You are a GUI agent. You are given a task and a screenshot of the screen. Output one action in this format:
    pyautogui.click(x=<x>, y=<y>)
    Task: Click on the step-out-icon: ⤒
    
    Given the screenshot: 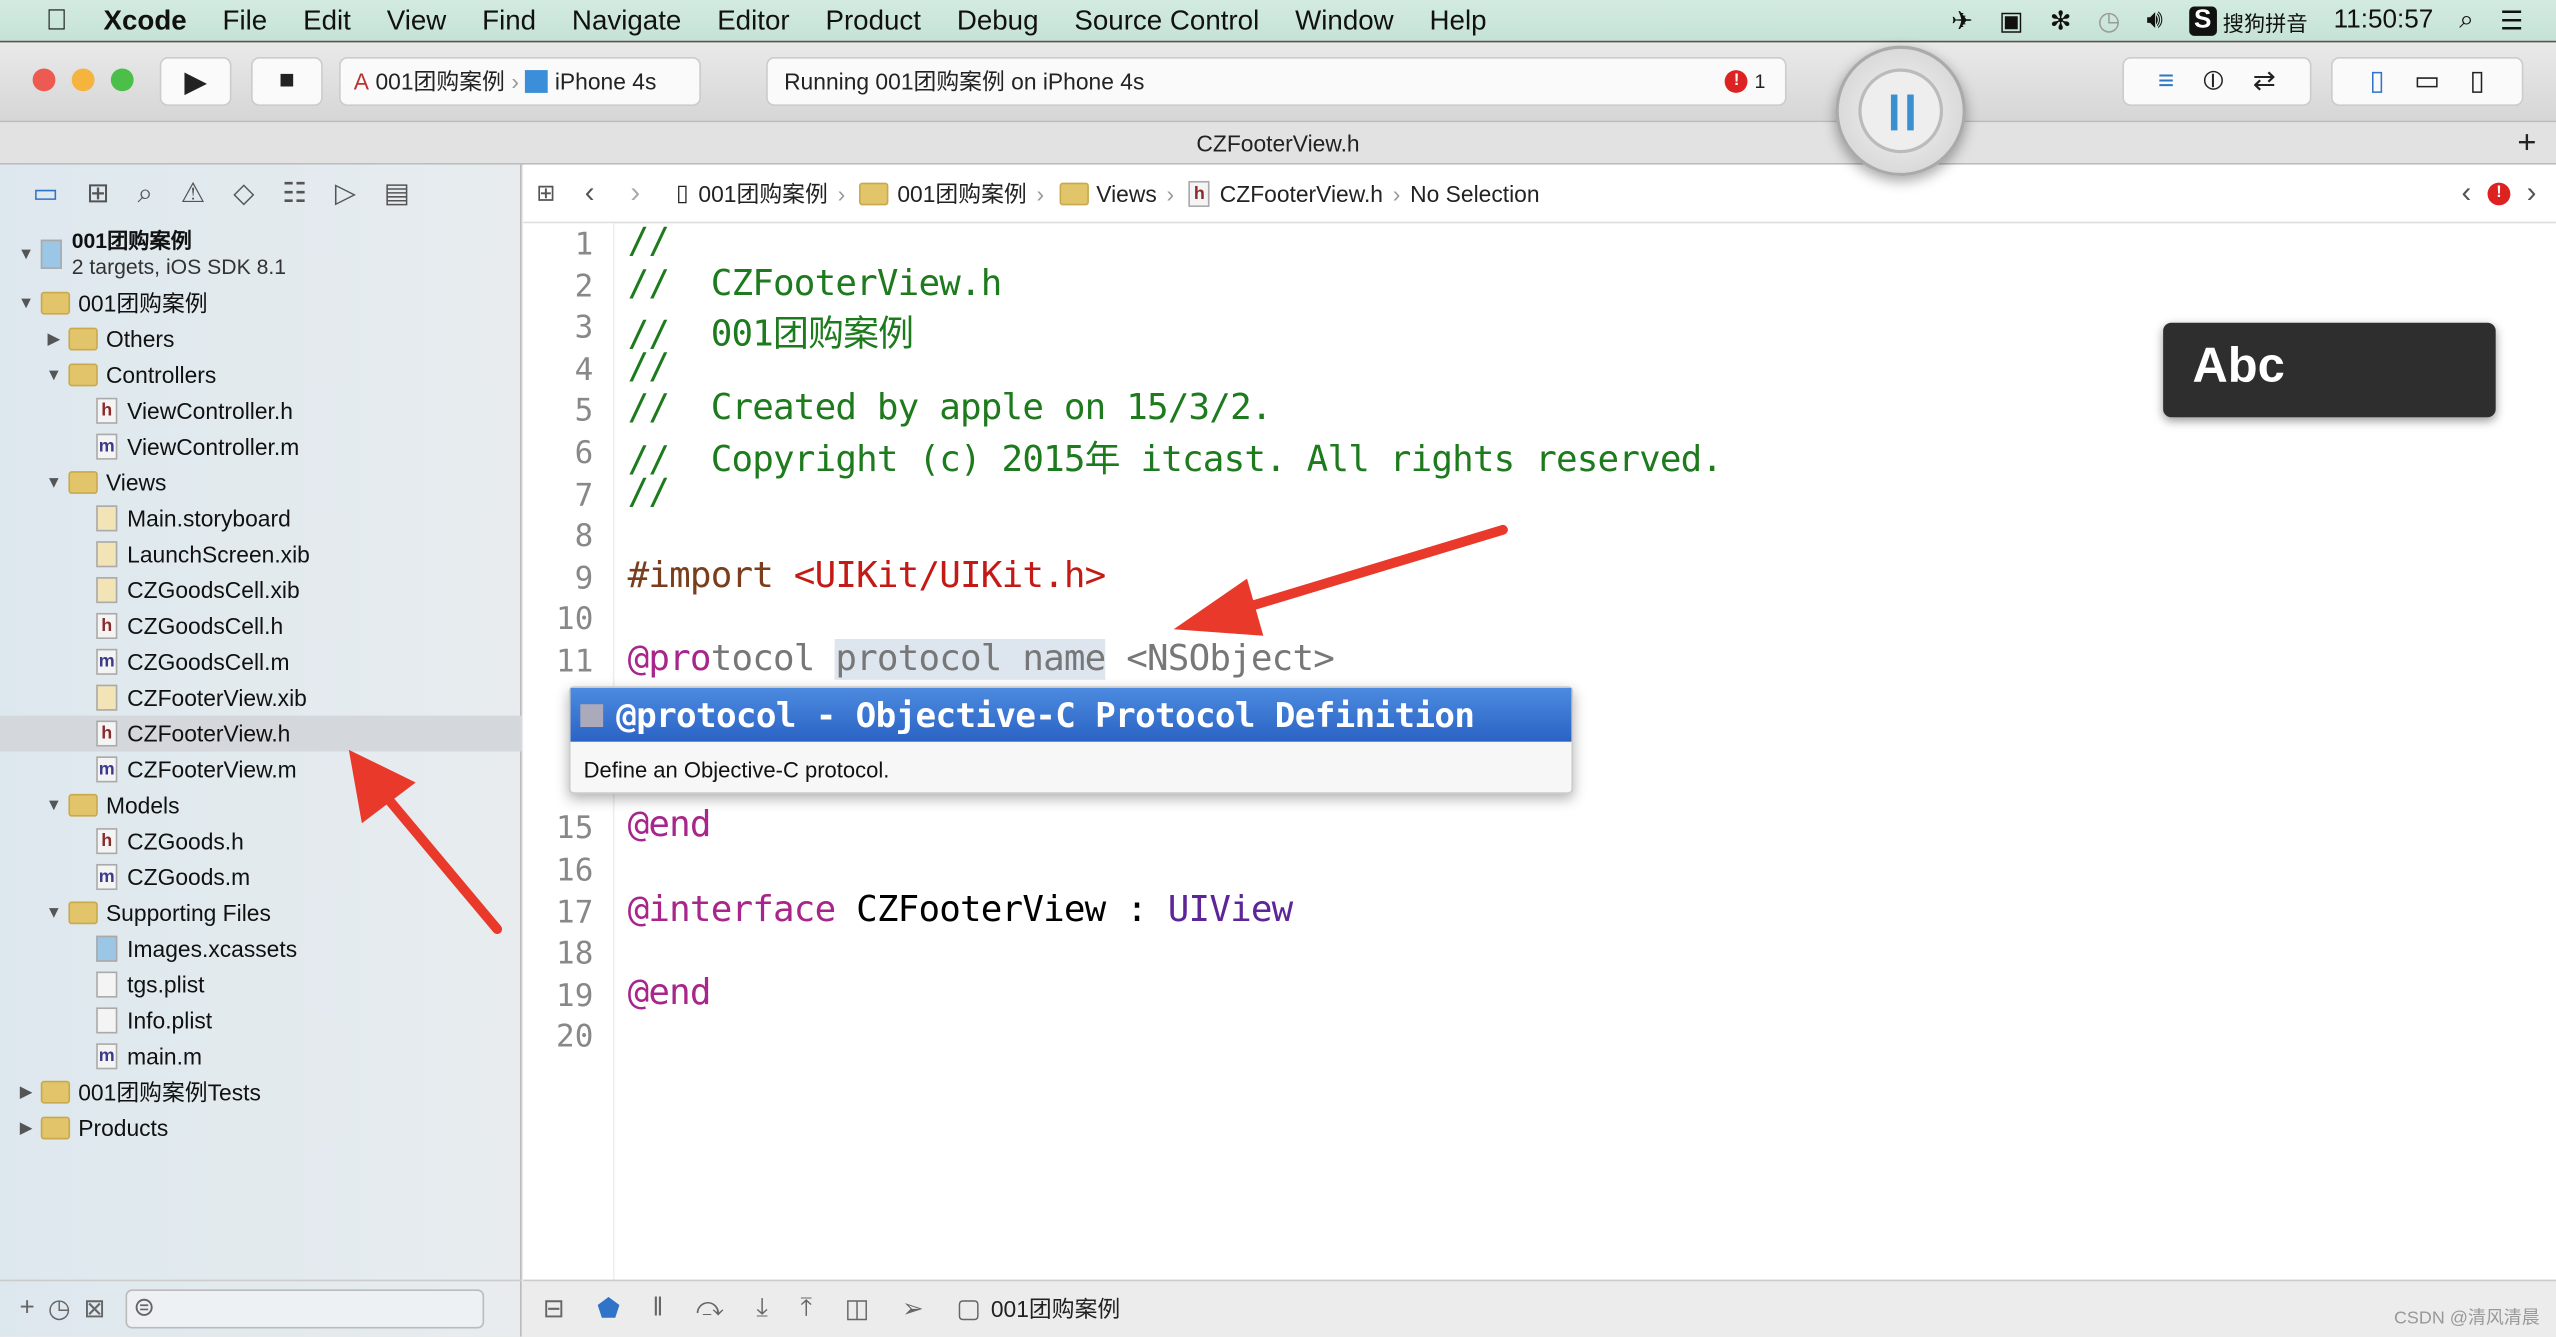 What is the action you would take?
    pyautogui.click(x=807, y=1308)
    